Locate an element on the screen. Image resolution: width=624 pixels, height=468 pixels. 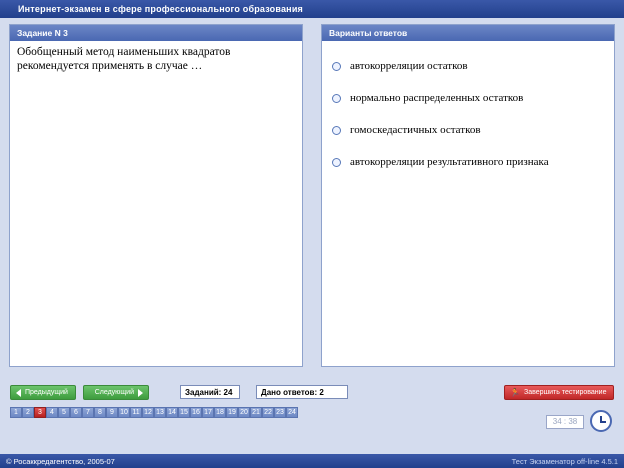
task-number-button: 11 is located at coordinates (136, 412).